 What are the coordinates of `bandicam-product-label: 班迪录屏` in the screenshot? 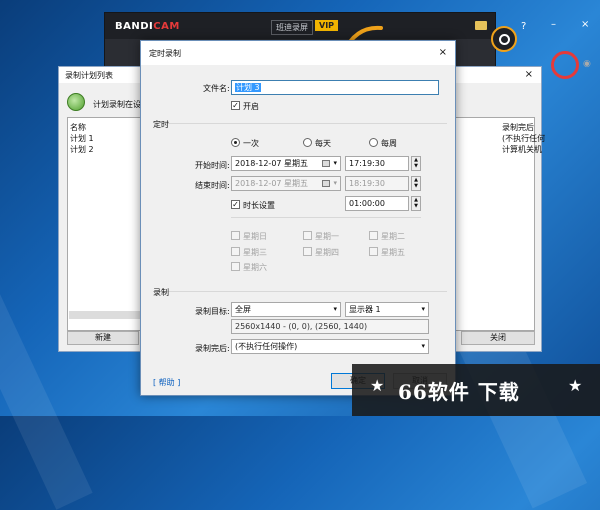 It's located at (292, 27).